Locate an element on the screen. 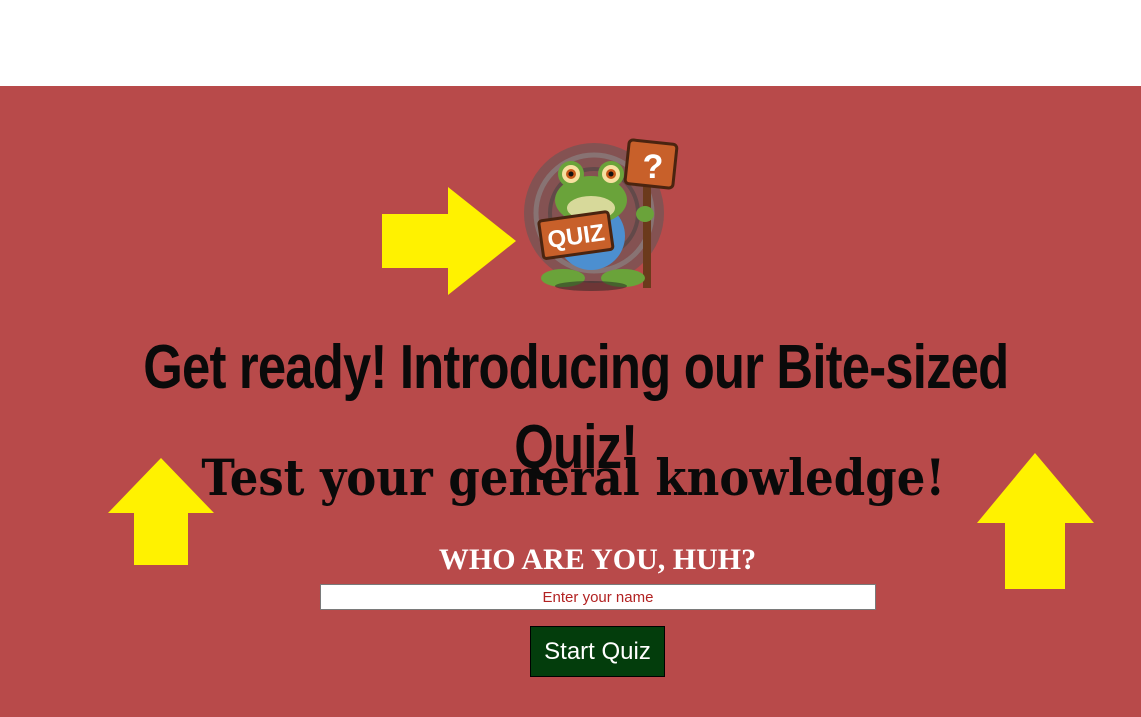 This screenshot has width=1141, height=717. start-quiz-button: Start Quiz is located at coordinates (597, 651).